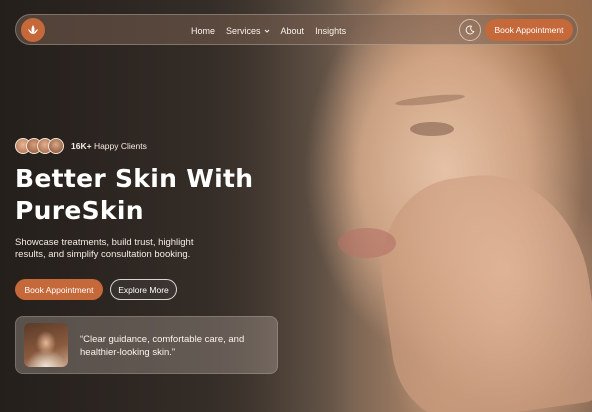  What do you see at coordinates (134, 178) in the screenshot?
I see `headline-line-1: Better Skin With` at bounding box center [134, 178].